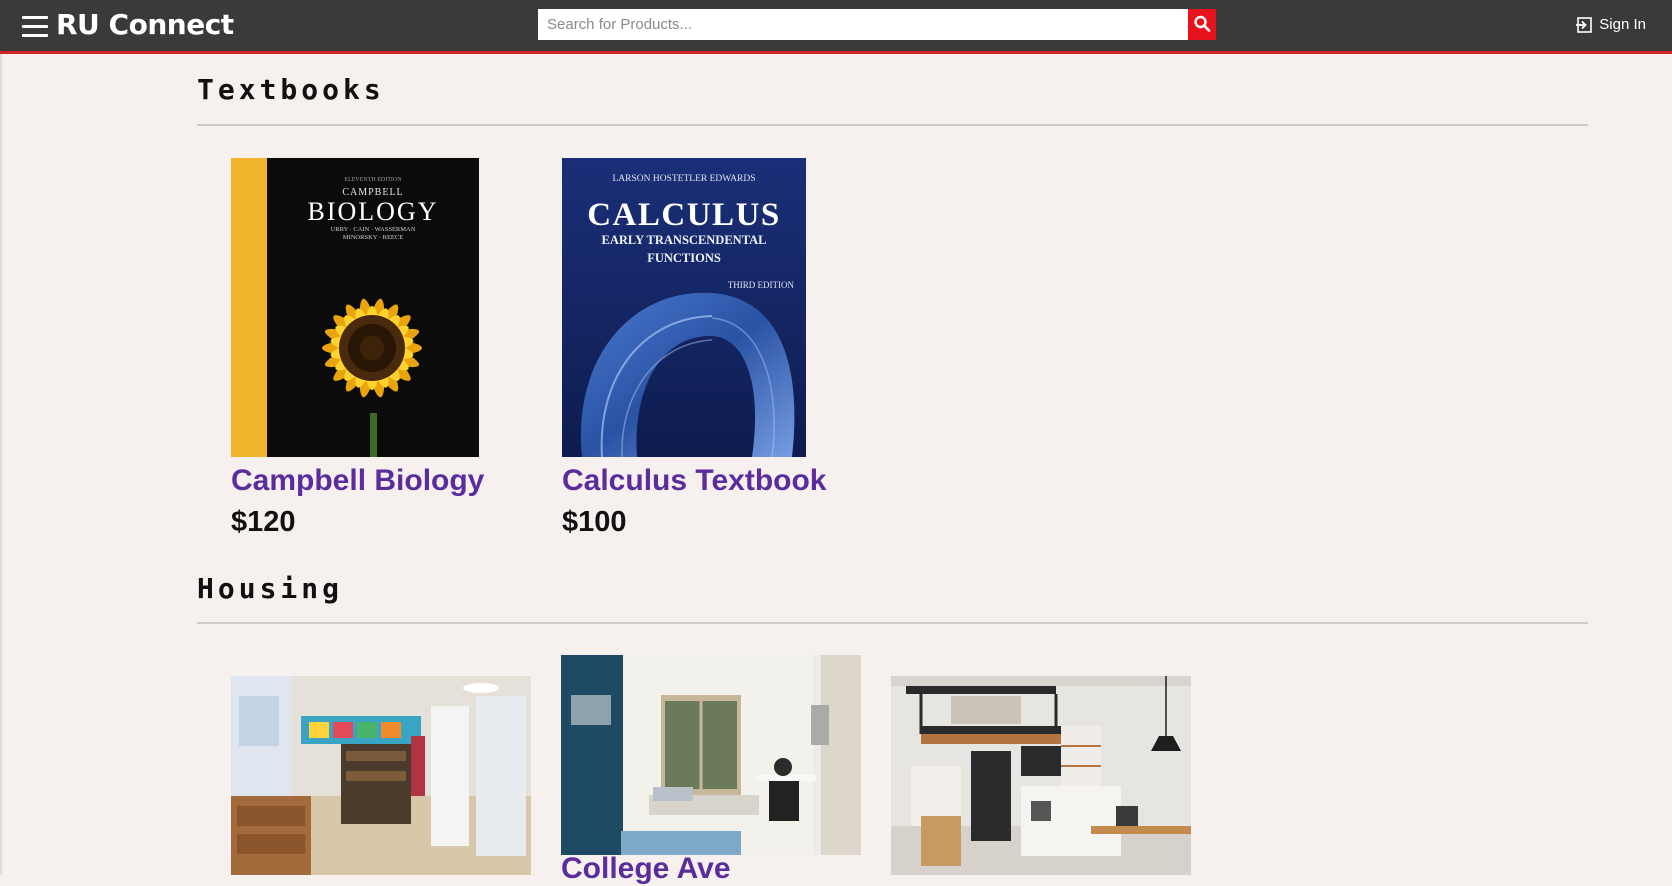  What do you see at coordinates (684, 258) in the screenshot?
I see `cover-subtitle-2: FUNCTIONS` at bounding box center [684, 258].